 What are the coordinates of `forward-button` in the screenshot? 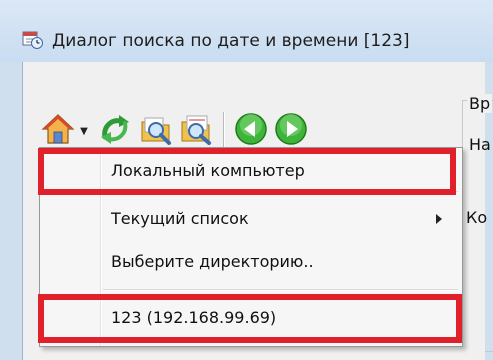 It's located at (291, 131).